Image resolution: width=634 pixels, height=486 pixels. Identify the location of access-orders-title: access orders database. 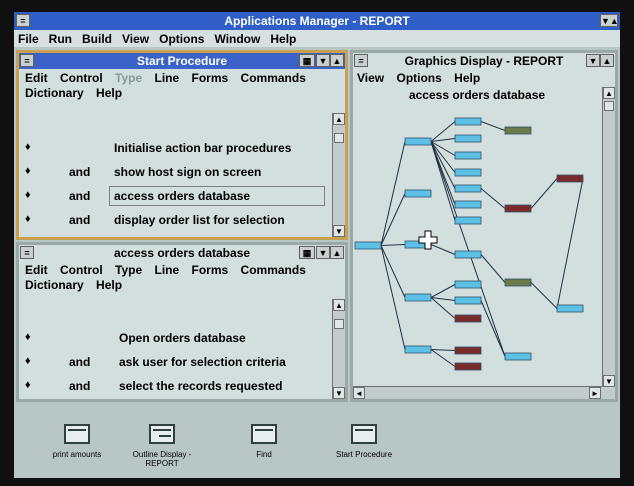
(182, 253).